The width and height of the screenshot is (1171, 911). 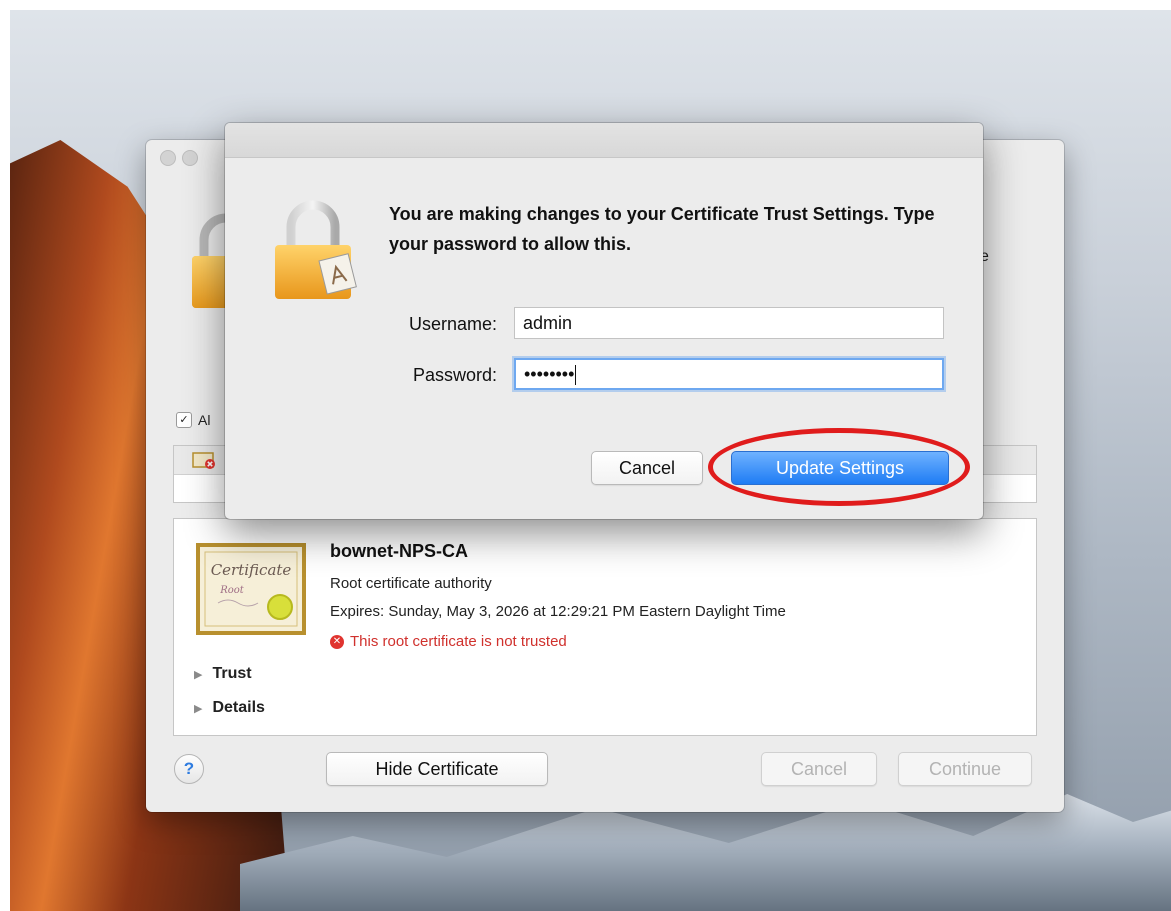 I want to click on password-field: ••••••••, so click(x=729, y=374).